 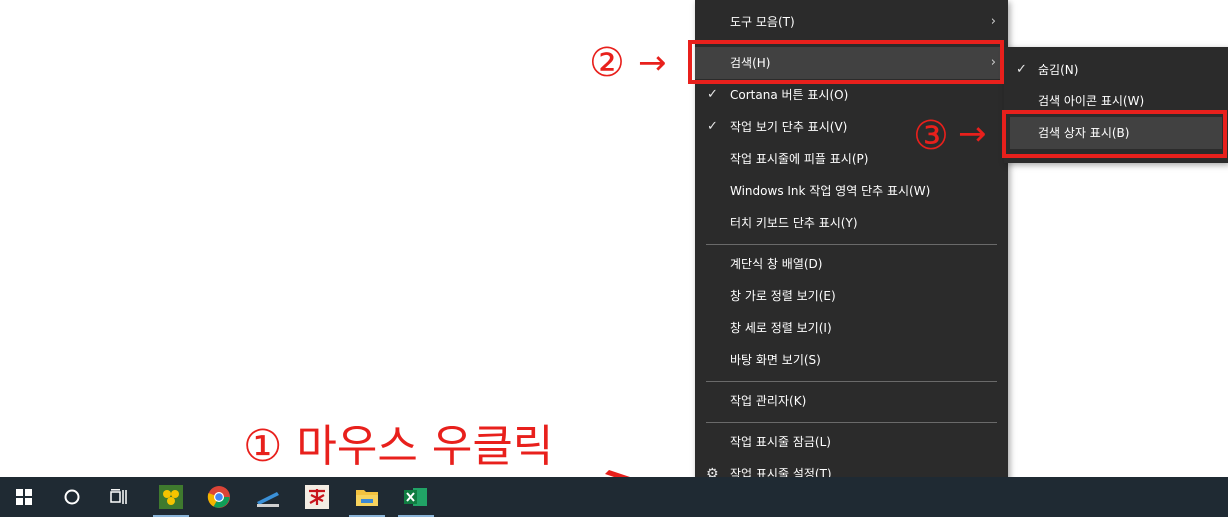 What do you see at coordinates (1116, 70) in the screenshot?
I see `submenu-item-hidden: ✓ 숨김(N)` at bounding box center [1116, 70].